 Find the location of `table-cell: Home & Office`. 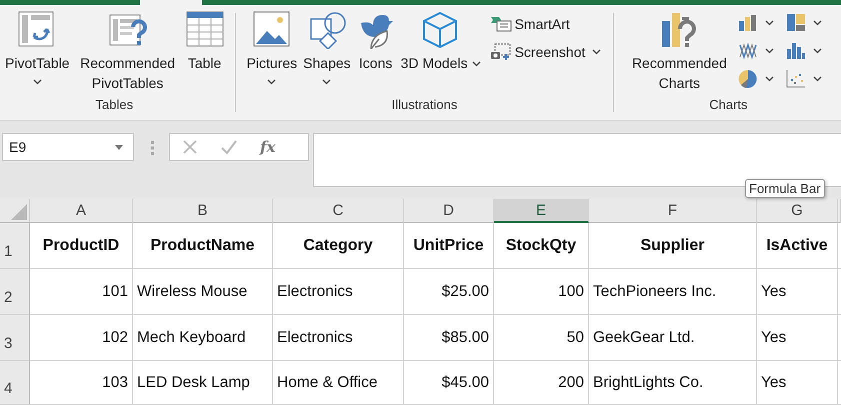

table-cell: Home & Office is located at coordinates (338, 383).